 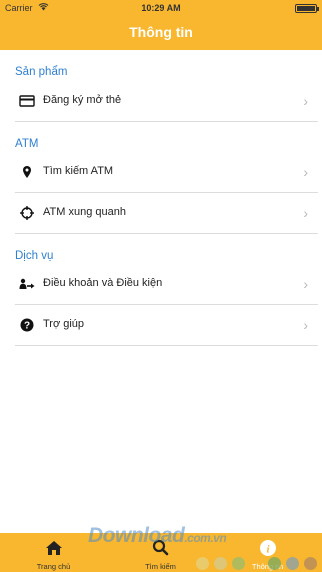 What do you see at coordinates (82, 100) in the screenshot?
I see `list-item-label: Đăng ký mở thẻ` at bounding box center [82, 100].